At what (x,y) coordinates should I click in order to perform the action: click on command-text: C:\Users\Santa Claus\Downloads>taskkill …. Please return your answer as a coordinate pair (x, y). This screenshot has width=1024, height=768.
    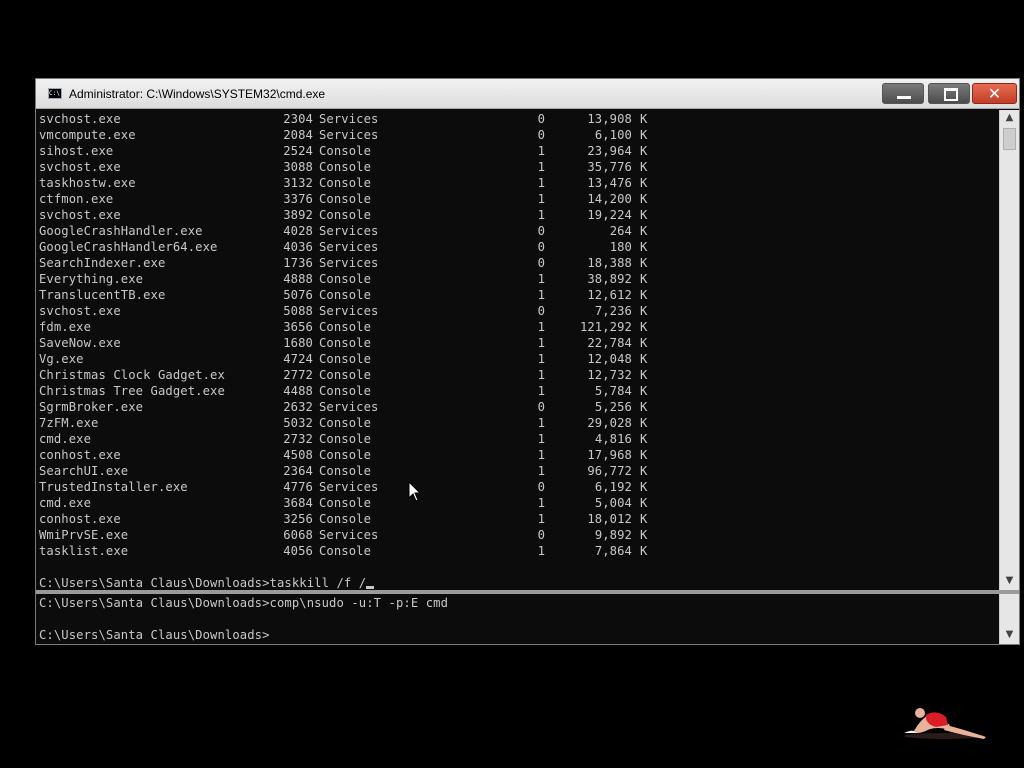
    Looking at the image, I should click on (203, 583).